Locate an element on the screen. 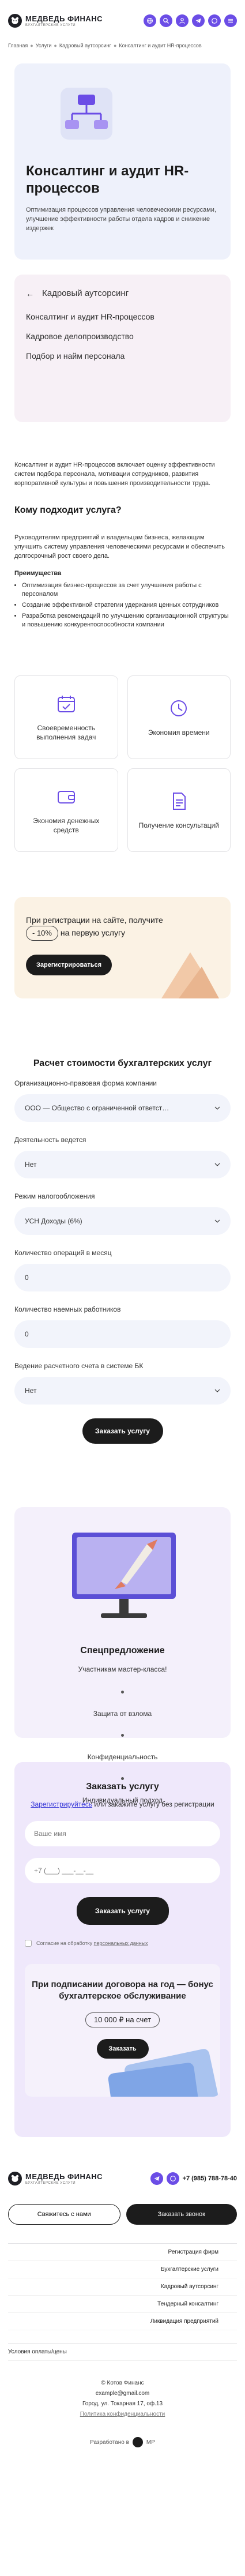 Image resolution: width=245 pixels, height=2576 pixels. developer-credit: Разработано в MP is located at coordinates (122, 2442).